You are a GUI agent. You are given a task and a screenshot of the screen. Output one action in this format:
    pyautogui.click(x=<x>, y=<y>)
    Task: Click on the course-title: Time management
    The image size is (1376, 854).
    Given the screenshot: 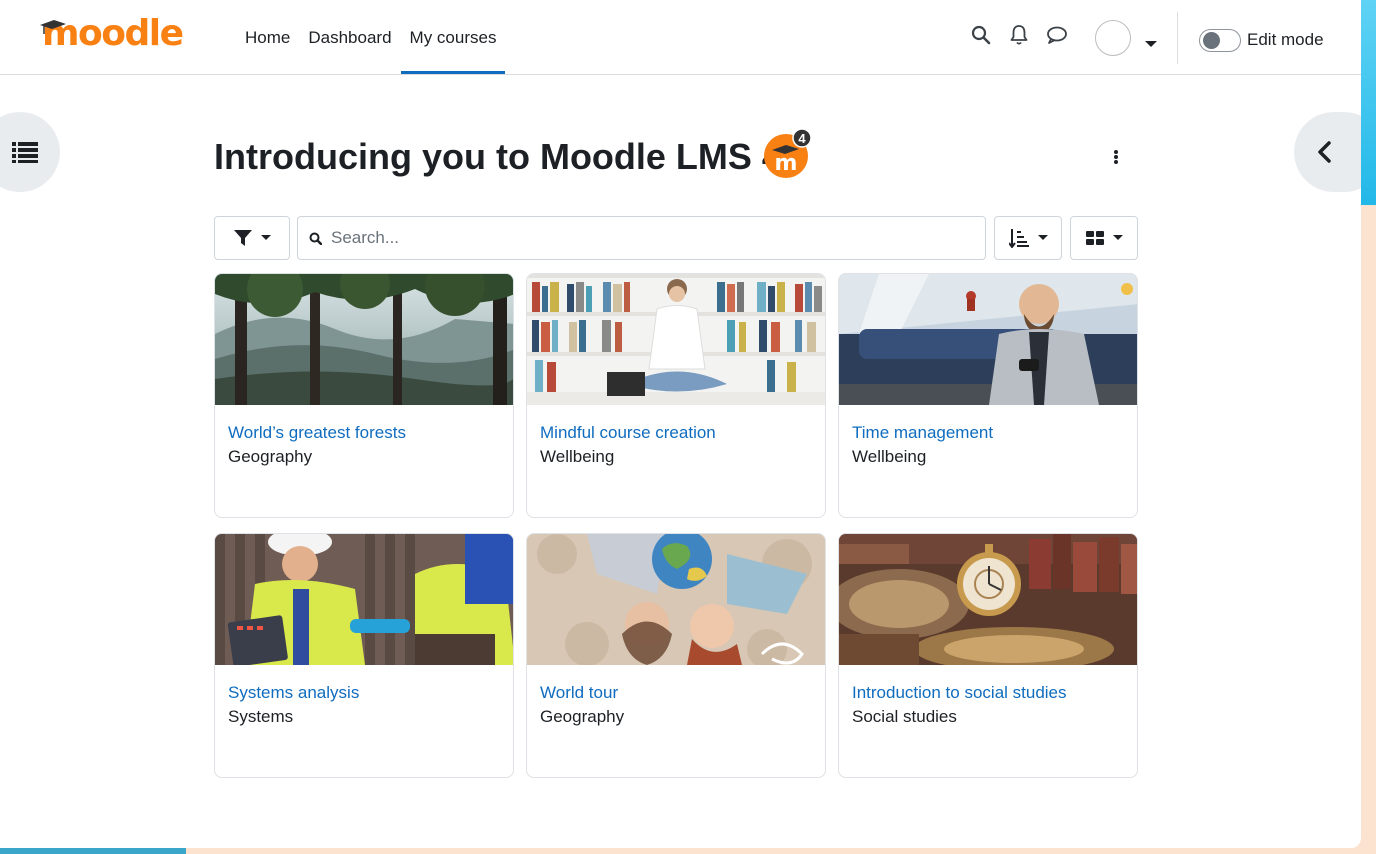 What is the action you would take?
    pyautogui.click(x=988, y=433)
    